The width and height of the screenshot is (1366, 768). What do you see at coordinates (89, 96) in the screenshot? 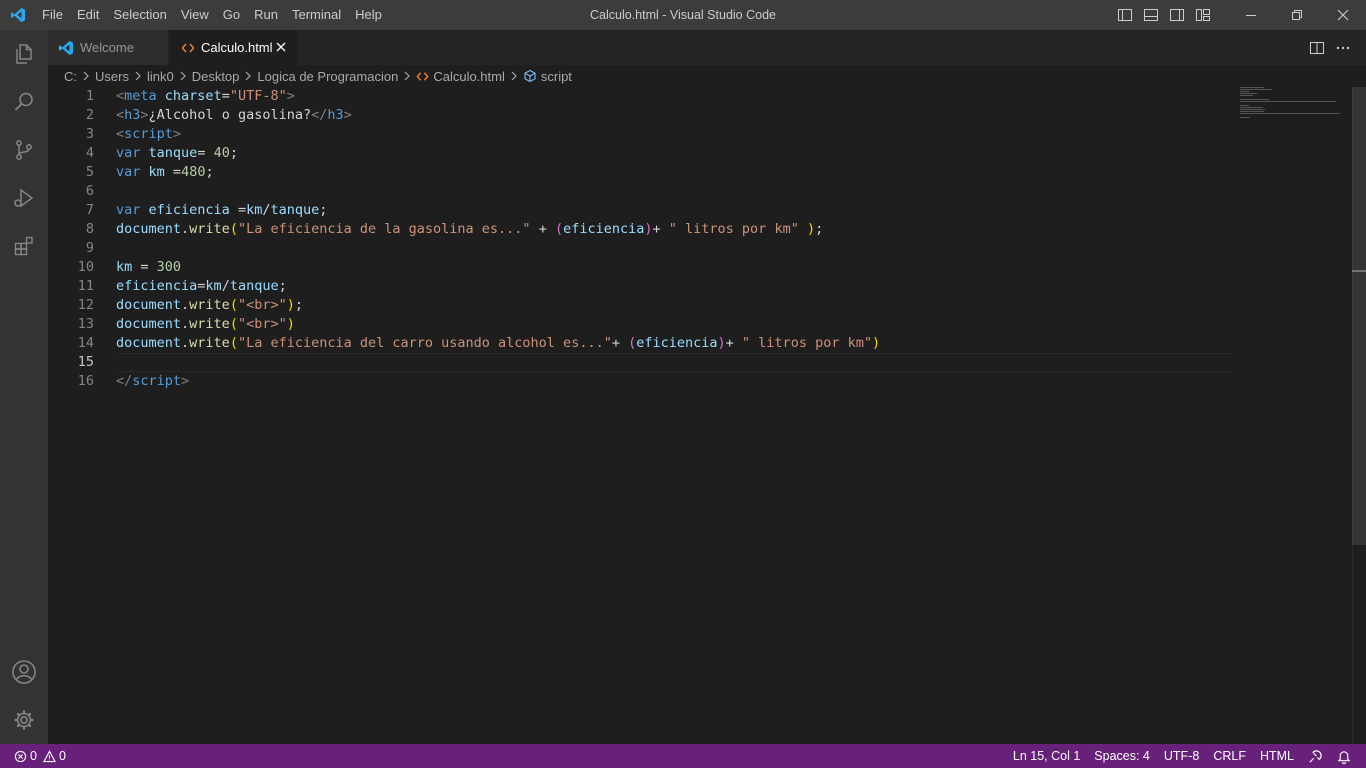
I see `line-number: 1` at bounding box center [89, 96].